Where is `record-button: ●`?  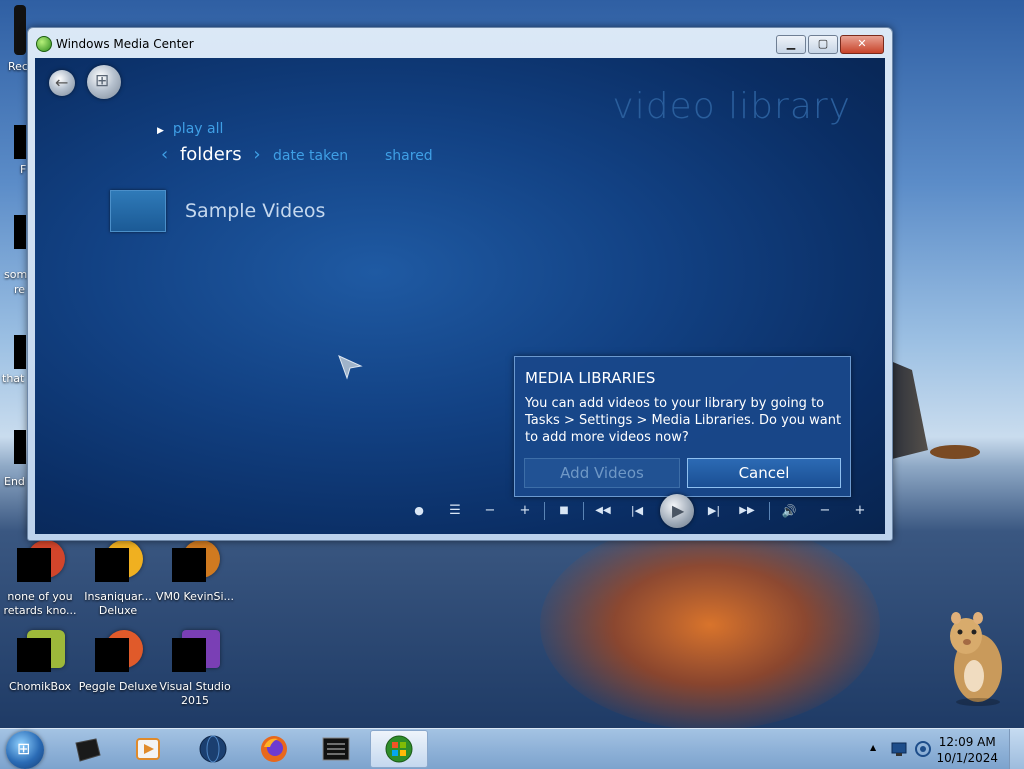
record-button: ● is located at coordinates (419, 511).